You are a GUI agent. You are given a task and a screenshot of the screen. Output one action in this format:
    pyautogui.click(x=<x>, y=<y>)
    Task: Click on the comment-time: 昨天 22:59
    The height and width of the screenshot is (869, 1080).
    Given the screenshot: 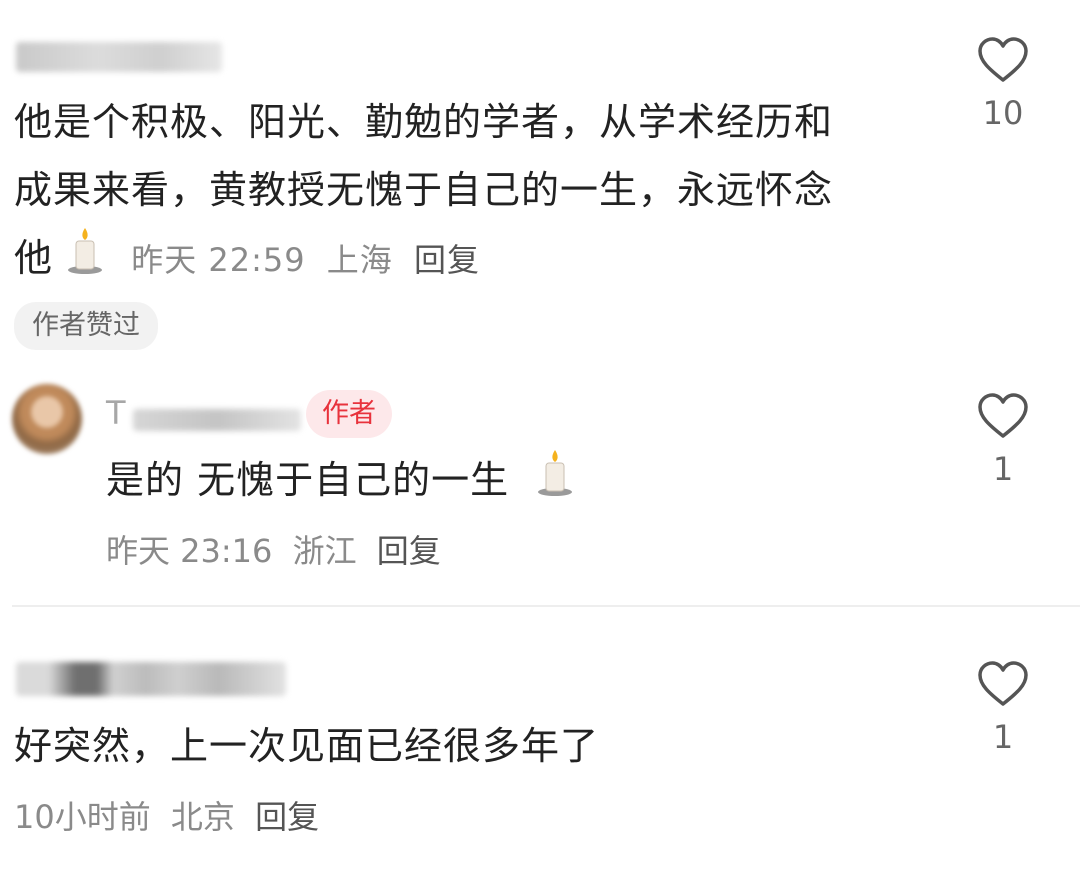 What is the action you would take?
    pyautogui.click(x=218, y=260)
    